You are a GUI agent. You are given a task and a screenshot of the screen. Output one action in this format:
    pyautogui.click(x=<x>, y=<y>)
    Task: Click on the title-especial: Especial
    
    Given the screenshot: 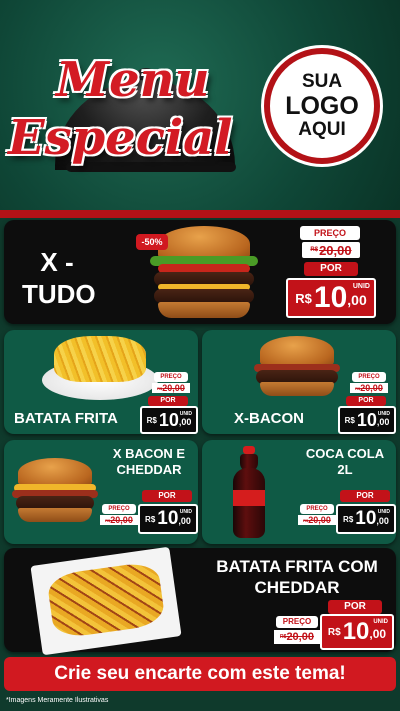 What is the action you would take?
    pyautogui.click(x=120, y=138)
    